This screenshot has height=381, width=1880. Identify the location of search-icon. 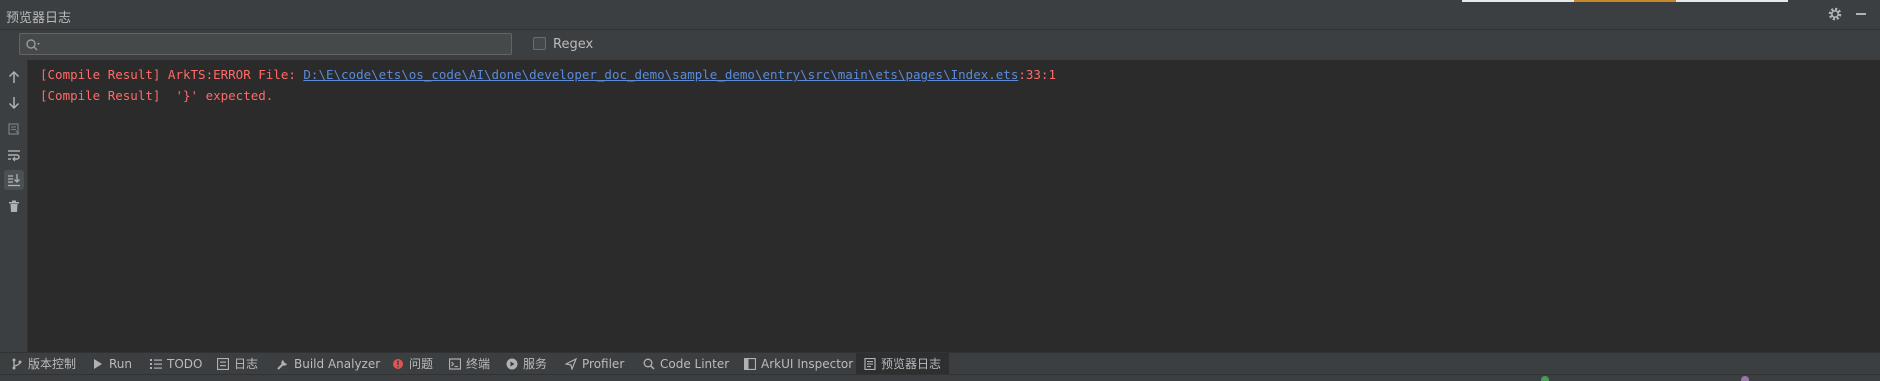
(33, 44).